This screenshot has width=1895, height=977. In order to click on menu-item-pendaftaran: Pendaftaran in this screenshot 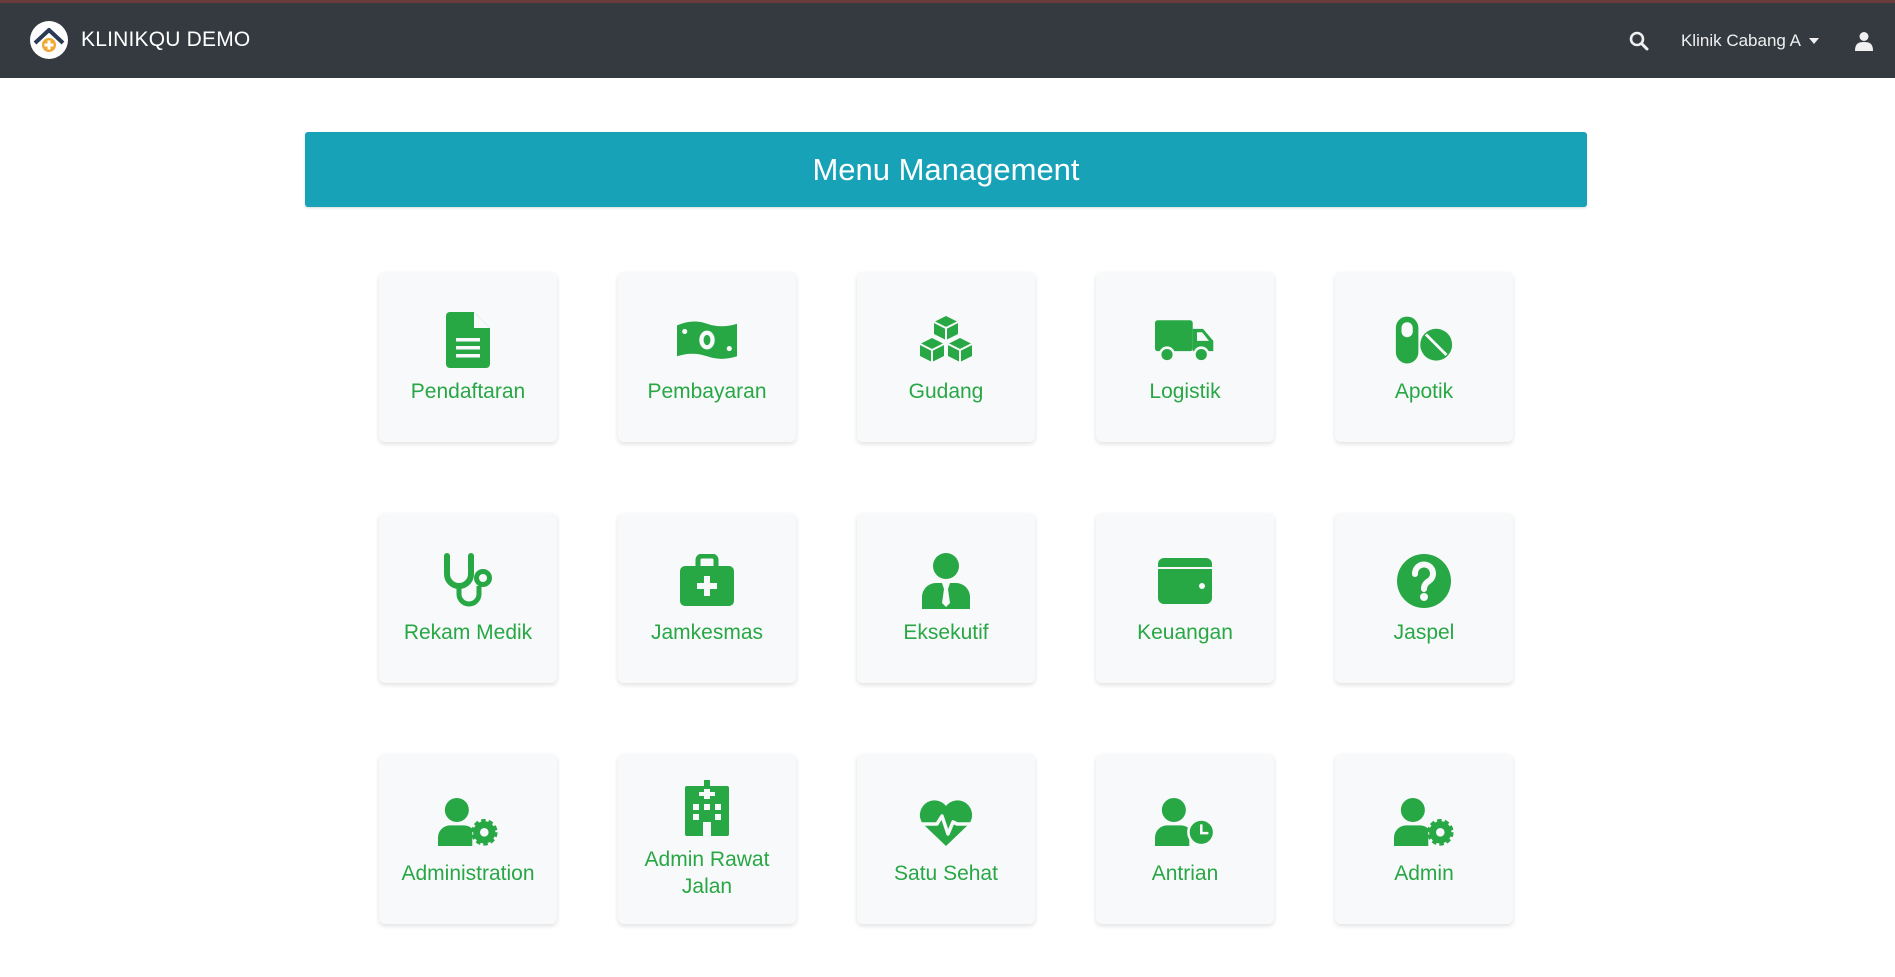, I will do `click(468, 357)`.